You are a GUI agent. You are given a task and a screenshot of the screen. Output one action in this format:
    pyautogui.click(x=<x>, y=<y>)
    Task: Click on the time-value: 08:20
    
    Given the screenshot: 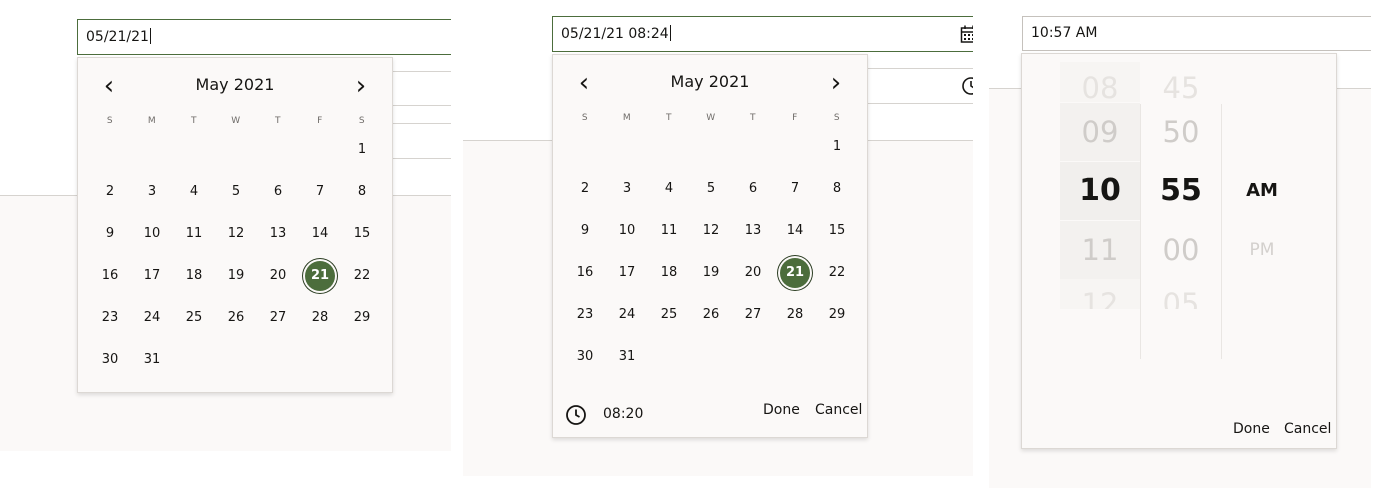 What is the action you would take?
    pyautogui.click(x=623, y=414)
    